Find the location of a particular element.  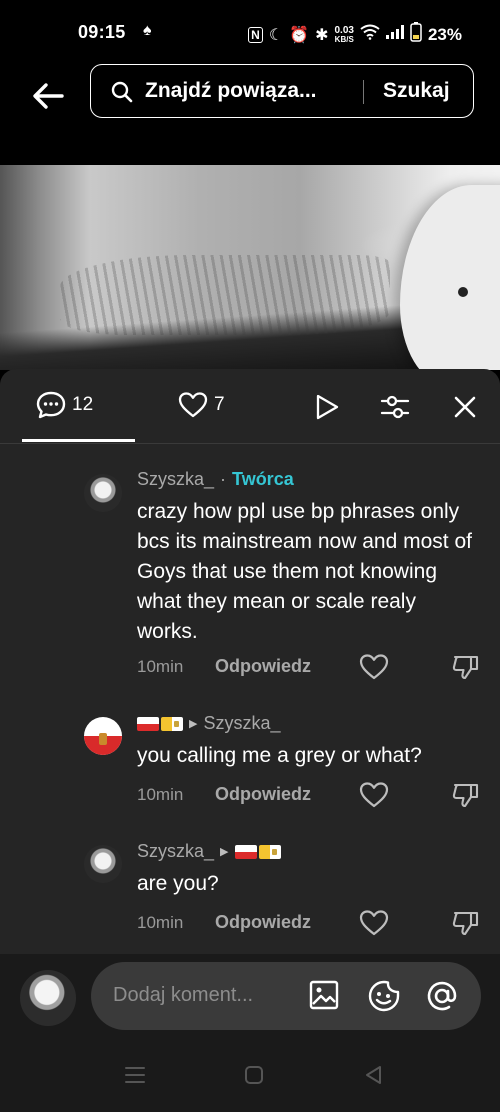

sheet-tabs: 12 7 is located at coordinates (250, 406).